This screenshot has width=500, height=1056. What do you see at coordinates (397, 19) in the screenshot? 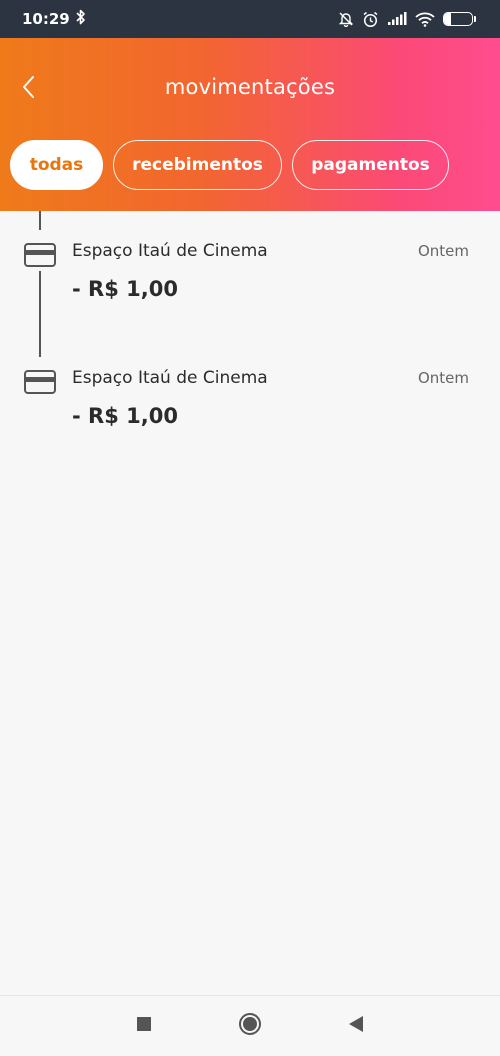
I see `signal-icon` at bounding box center [397, 19].